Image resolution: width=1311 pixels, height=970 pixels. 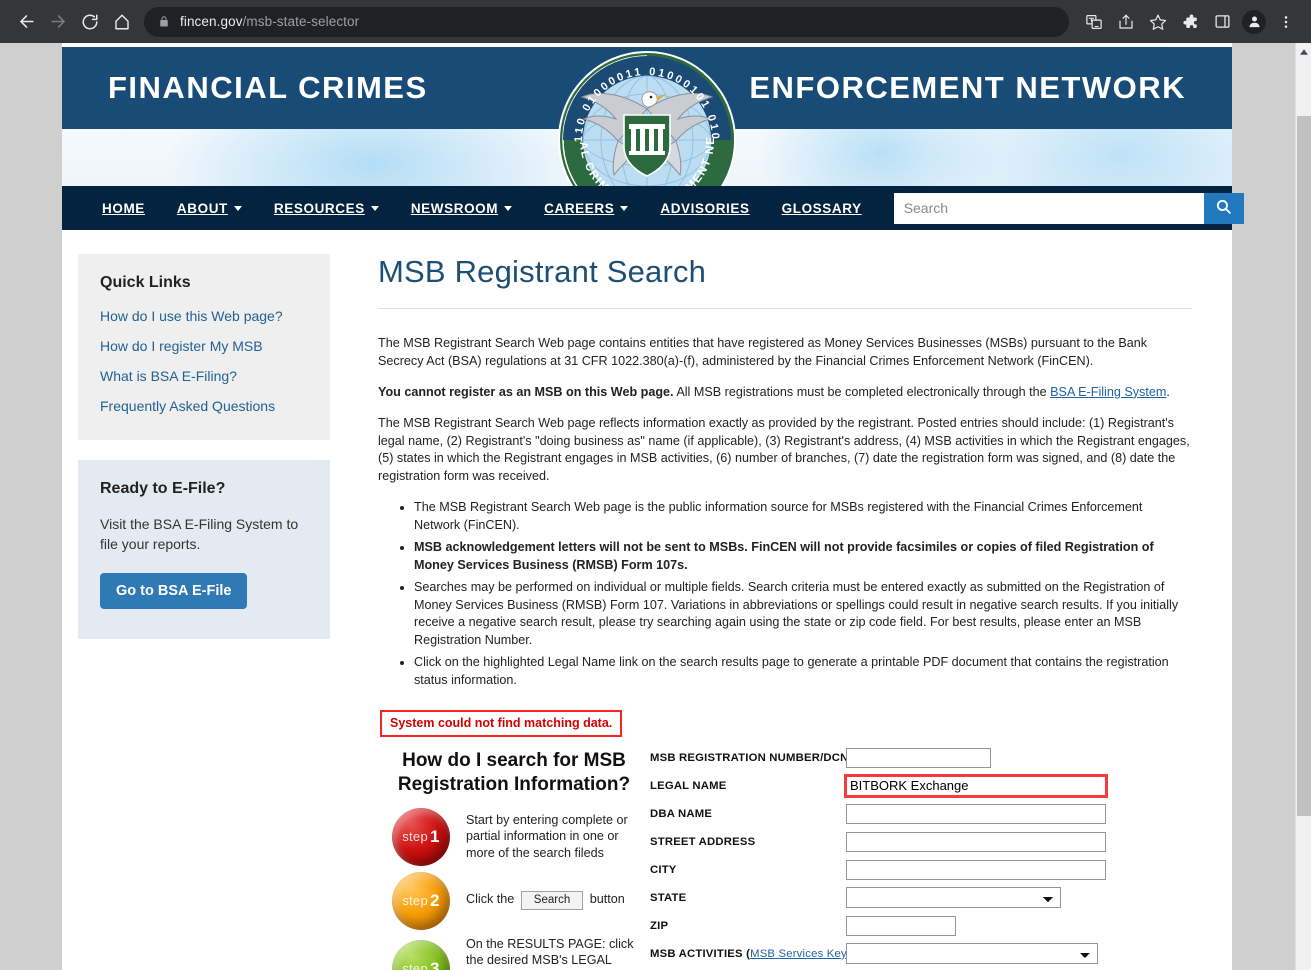 I want to click on nav-item-newsroom: NEWSROOM, so click(x=461, y=208).